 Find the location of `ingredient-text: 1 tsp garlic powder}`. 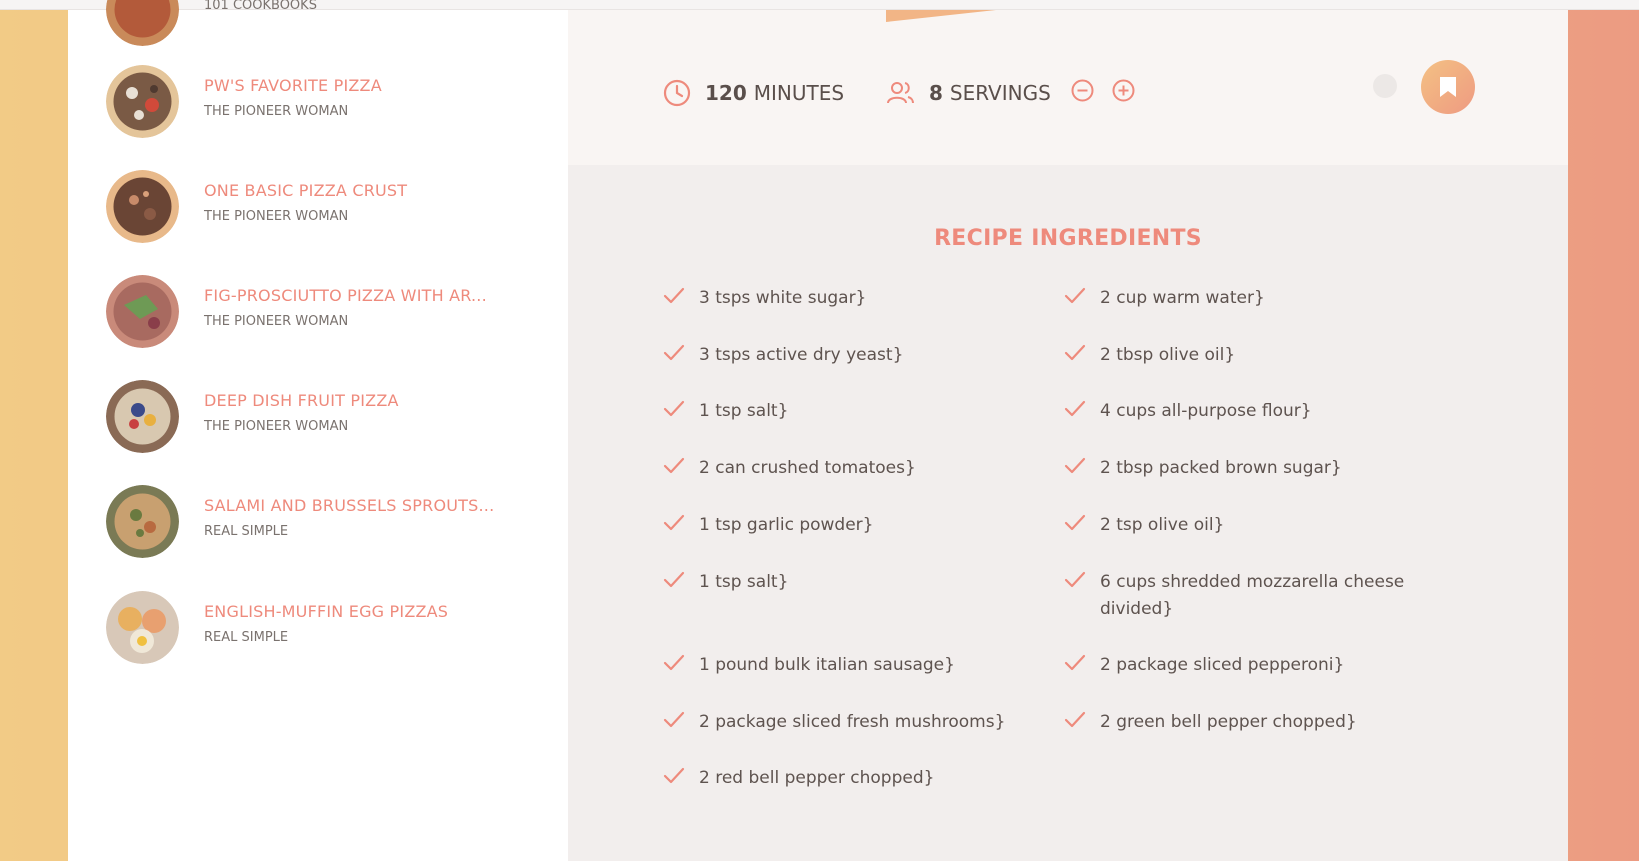

ingredient-text: 1 tsp garlic powder} is located at coordinates (786, 525).